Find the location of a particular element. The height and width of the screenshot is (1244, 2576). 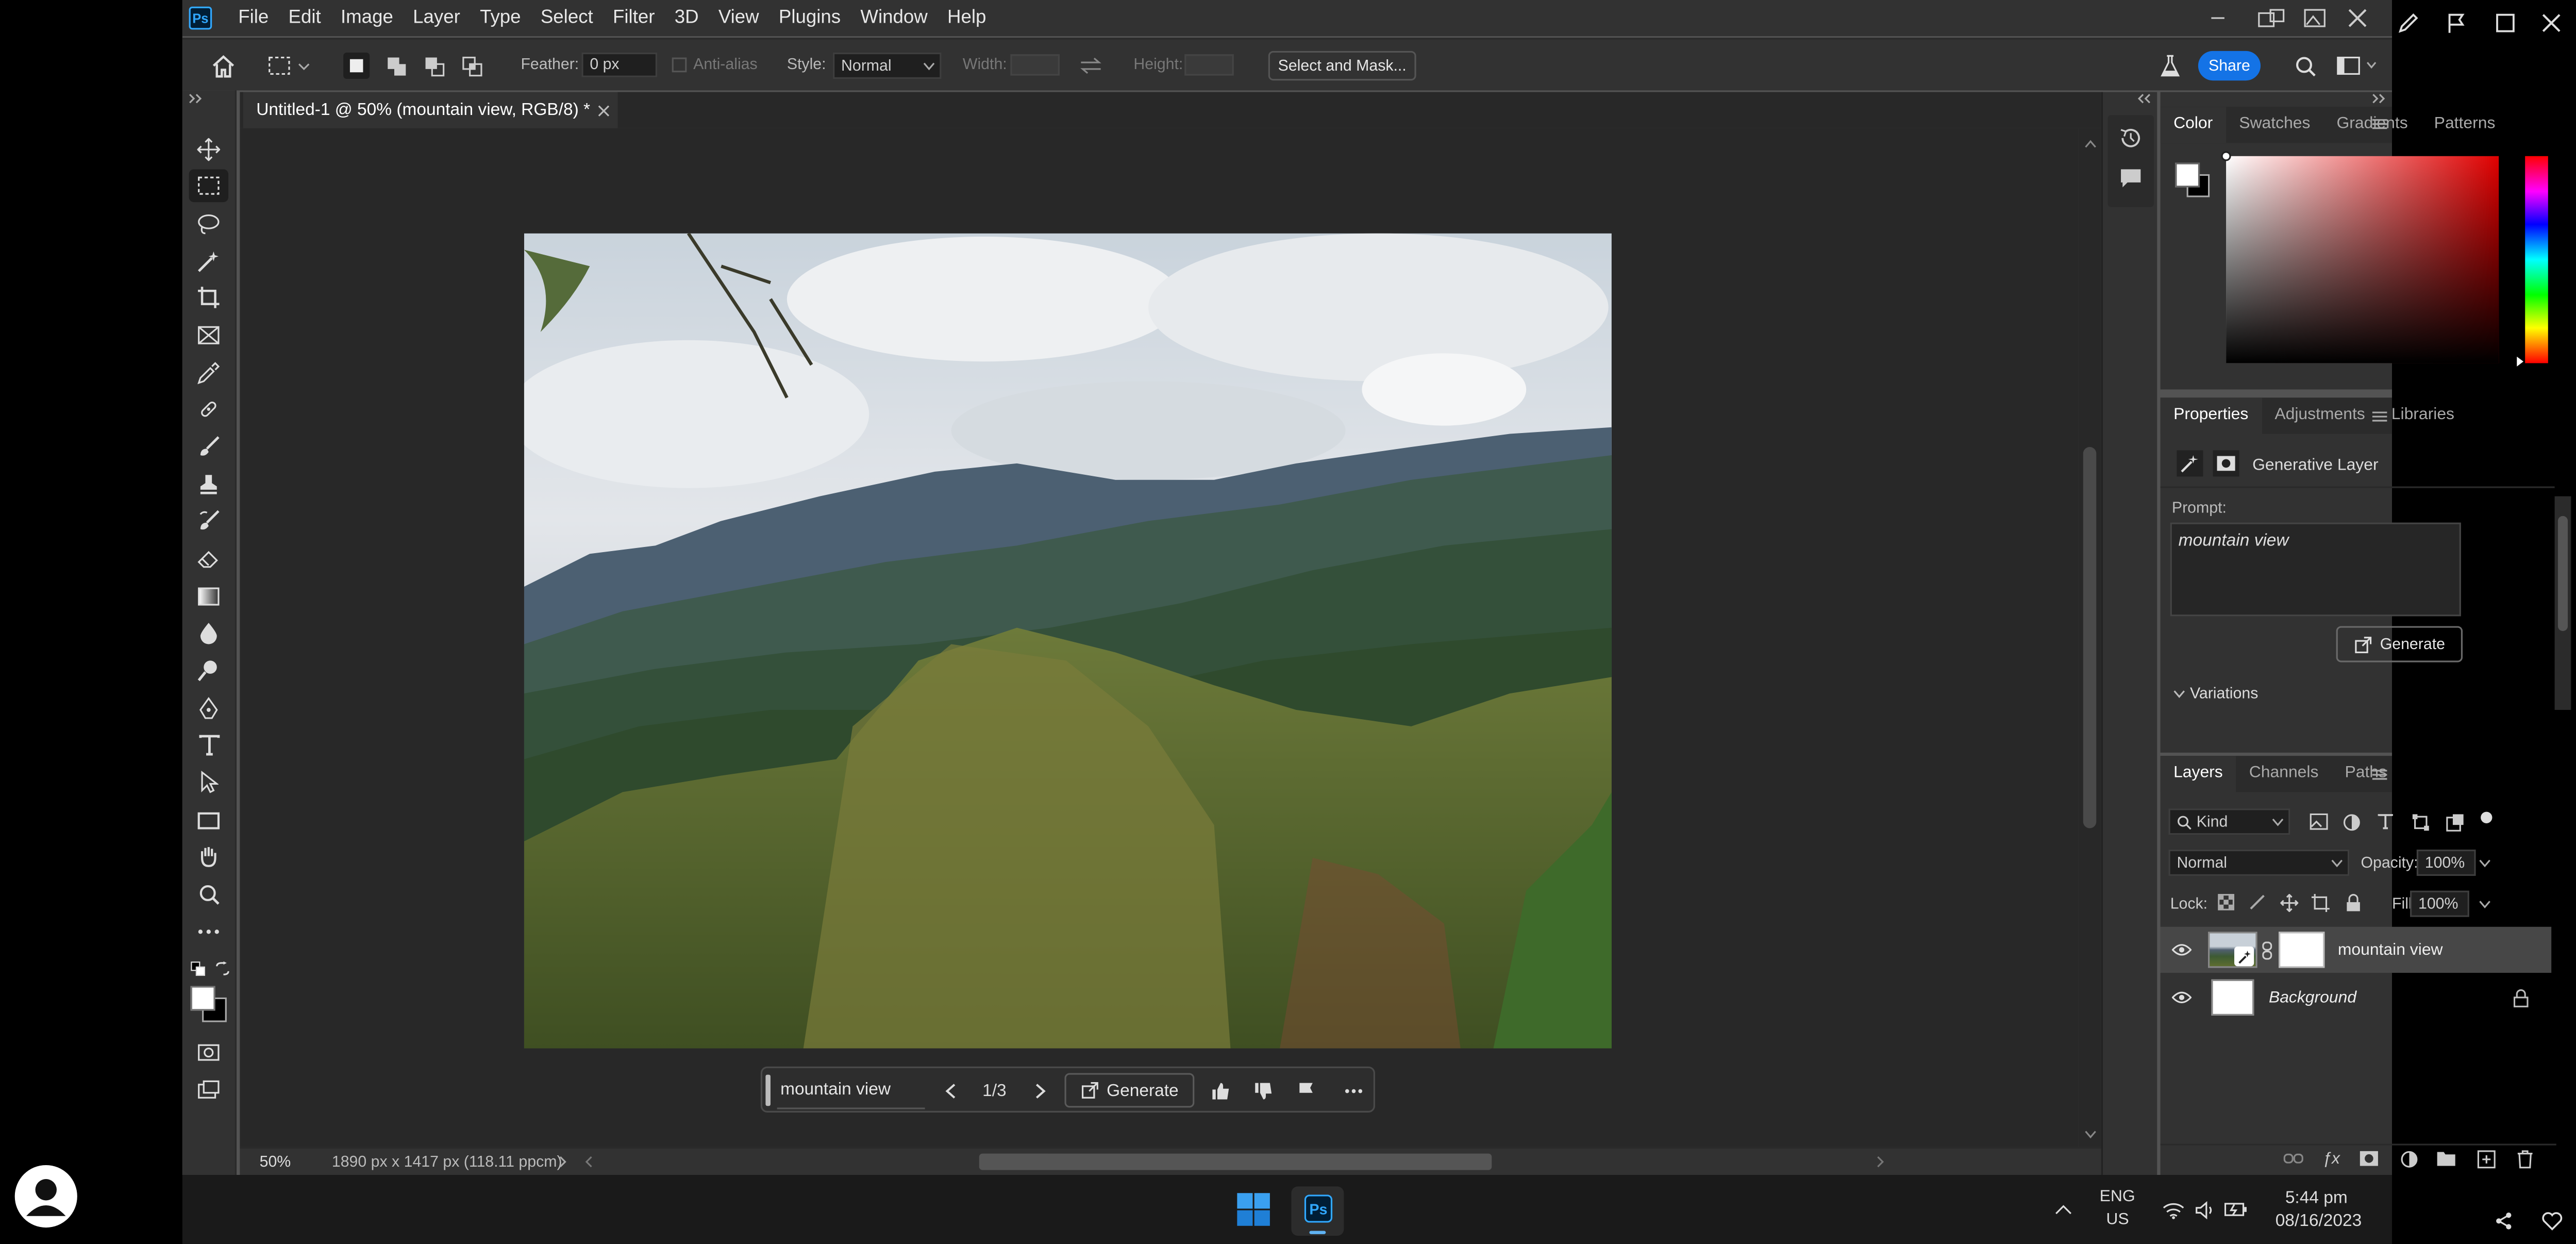

path-selection-tool-icon is located at coordinates (209, 782).